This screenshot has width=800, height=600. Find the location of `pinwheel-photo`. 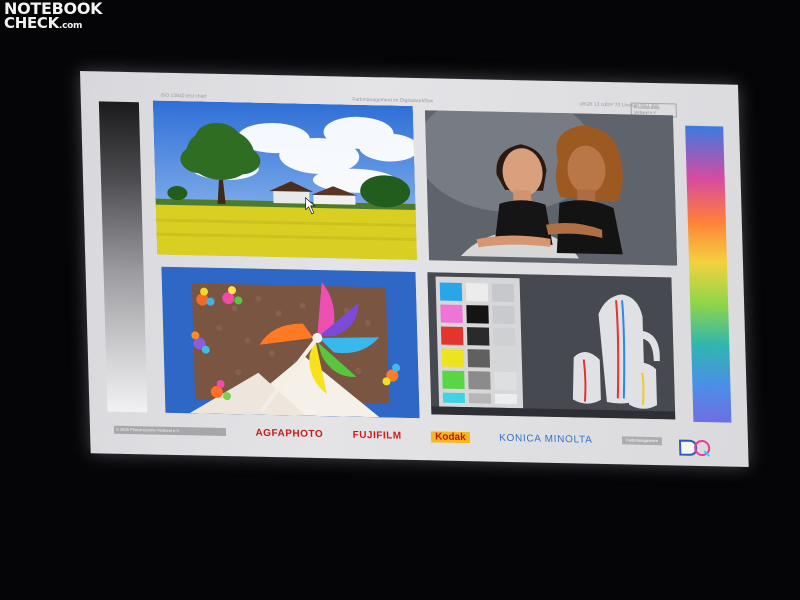

pinwheel-photo is located at coordinates (290, 342).